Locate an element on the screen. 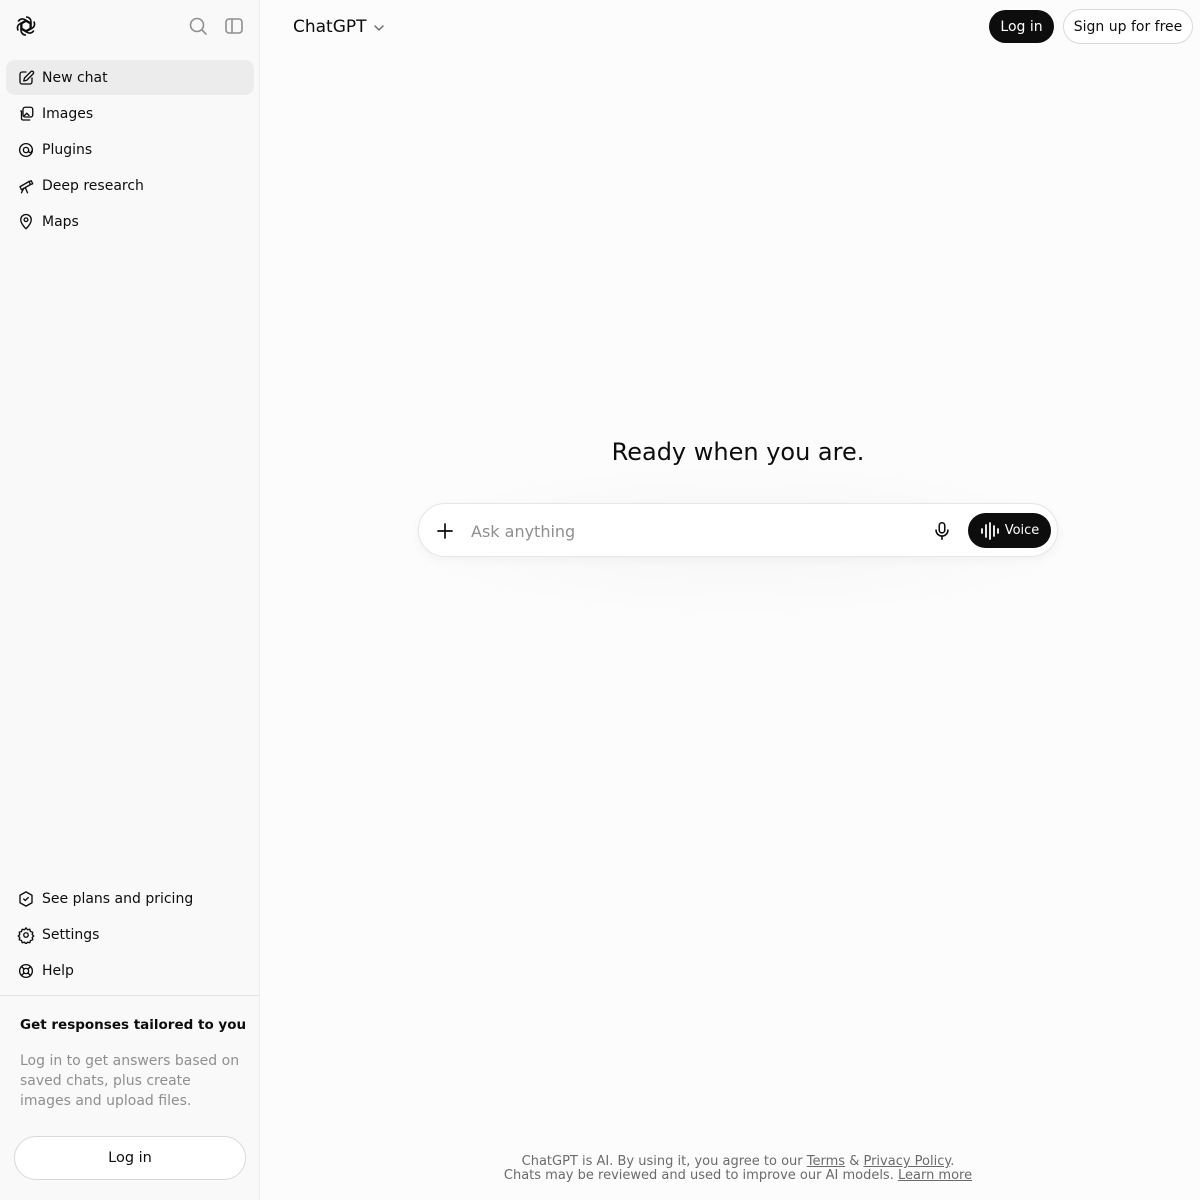 The width and height of the screenshot is (1200, 1200). model-switcher: ChatGPT is located at coordinates (339, 27).